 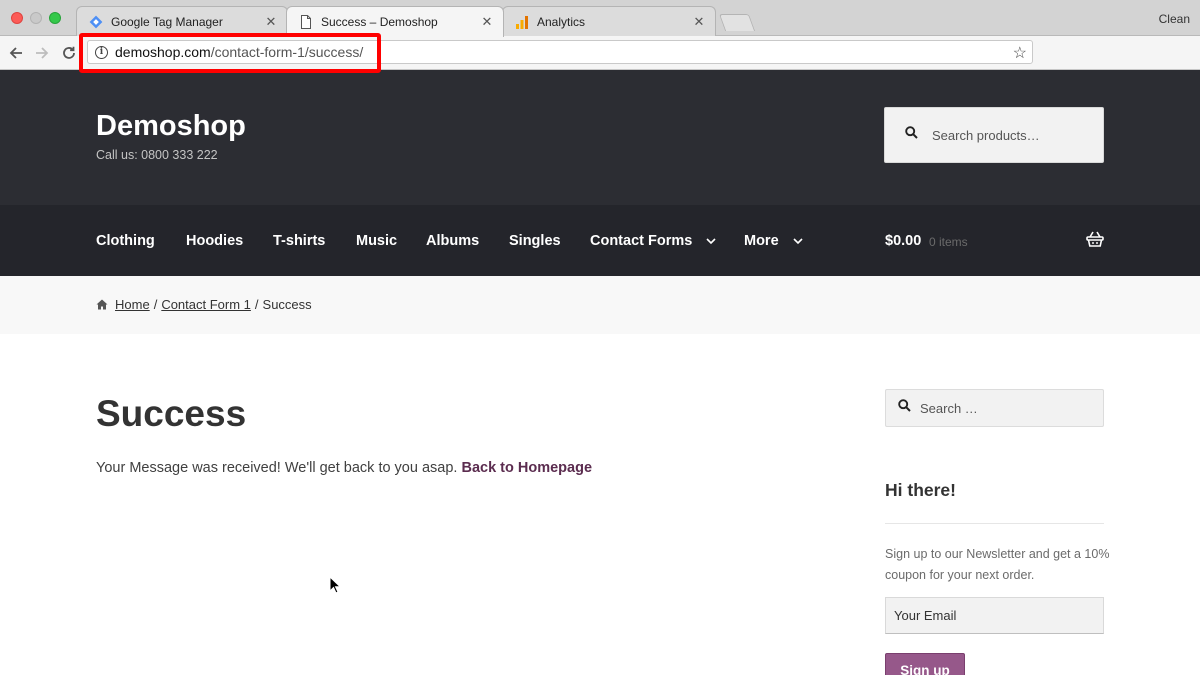 What do you see at coordinates (994, 615) in the screenshot?
I see `newsletter-email-input: Your Email` at bounding box center [994, 615].